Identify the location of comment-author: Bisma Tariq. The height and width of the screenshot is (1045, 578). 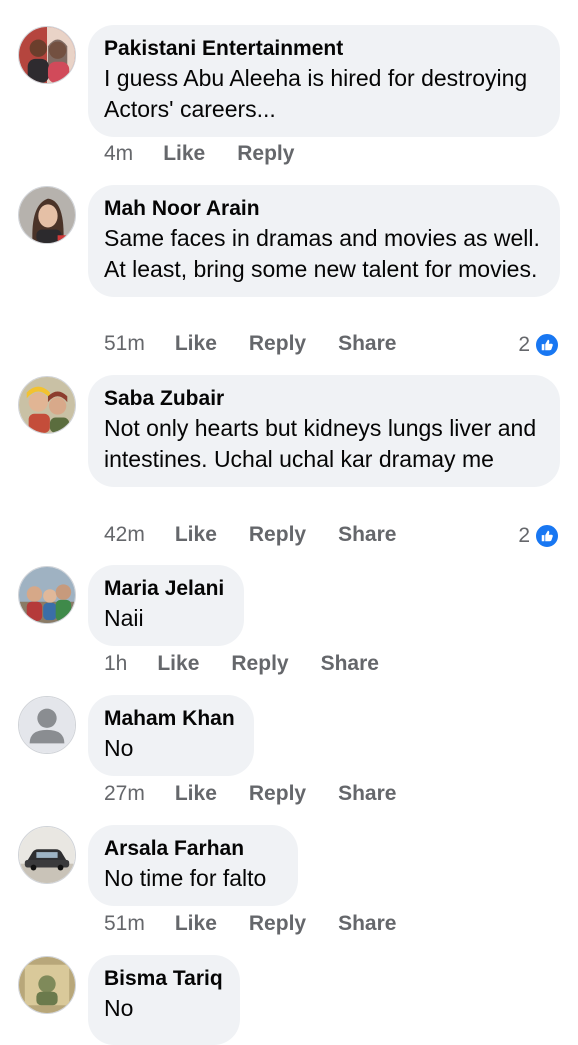
(164, 979).